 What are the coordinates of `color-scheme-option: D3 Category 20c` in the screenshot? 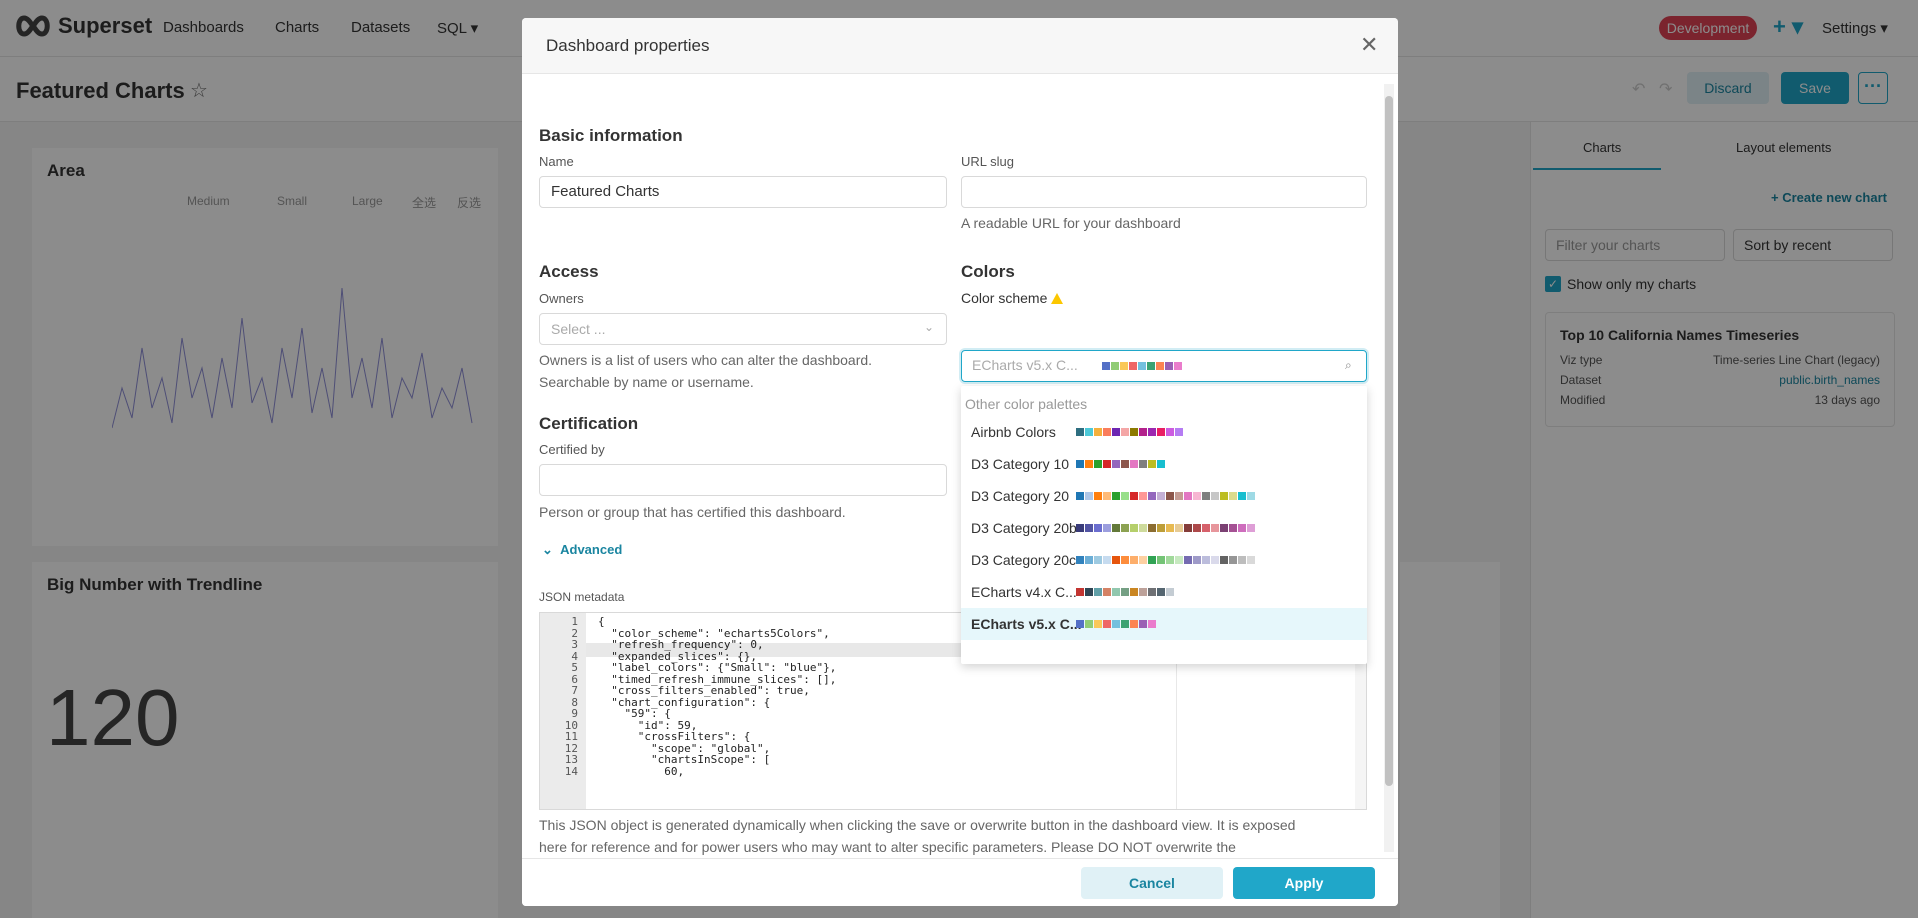 It's located at (1164, 560).